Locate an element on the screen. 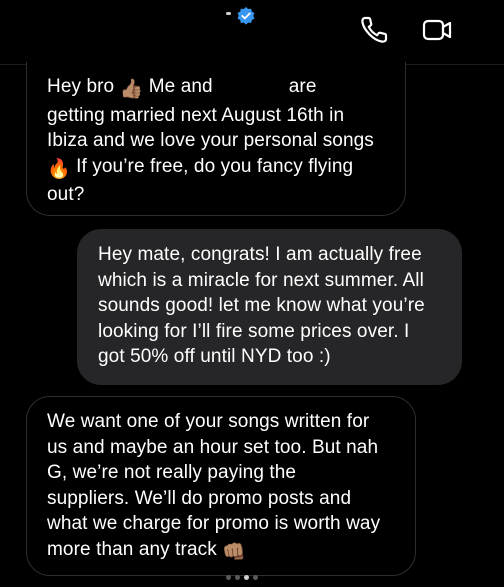  message-line: getting married next August 16th in is located at coordinates (196, 115).